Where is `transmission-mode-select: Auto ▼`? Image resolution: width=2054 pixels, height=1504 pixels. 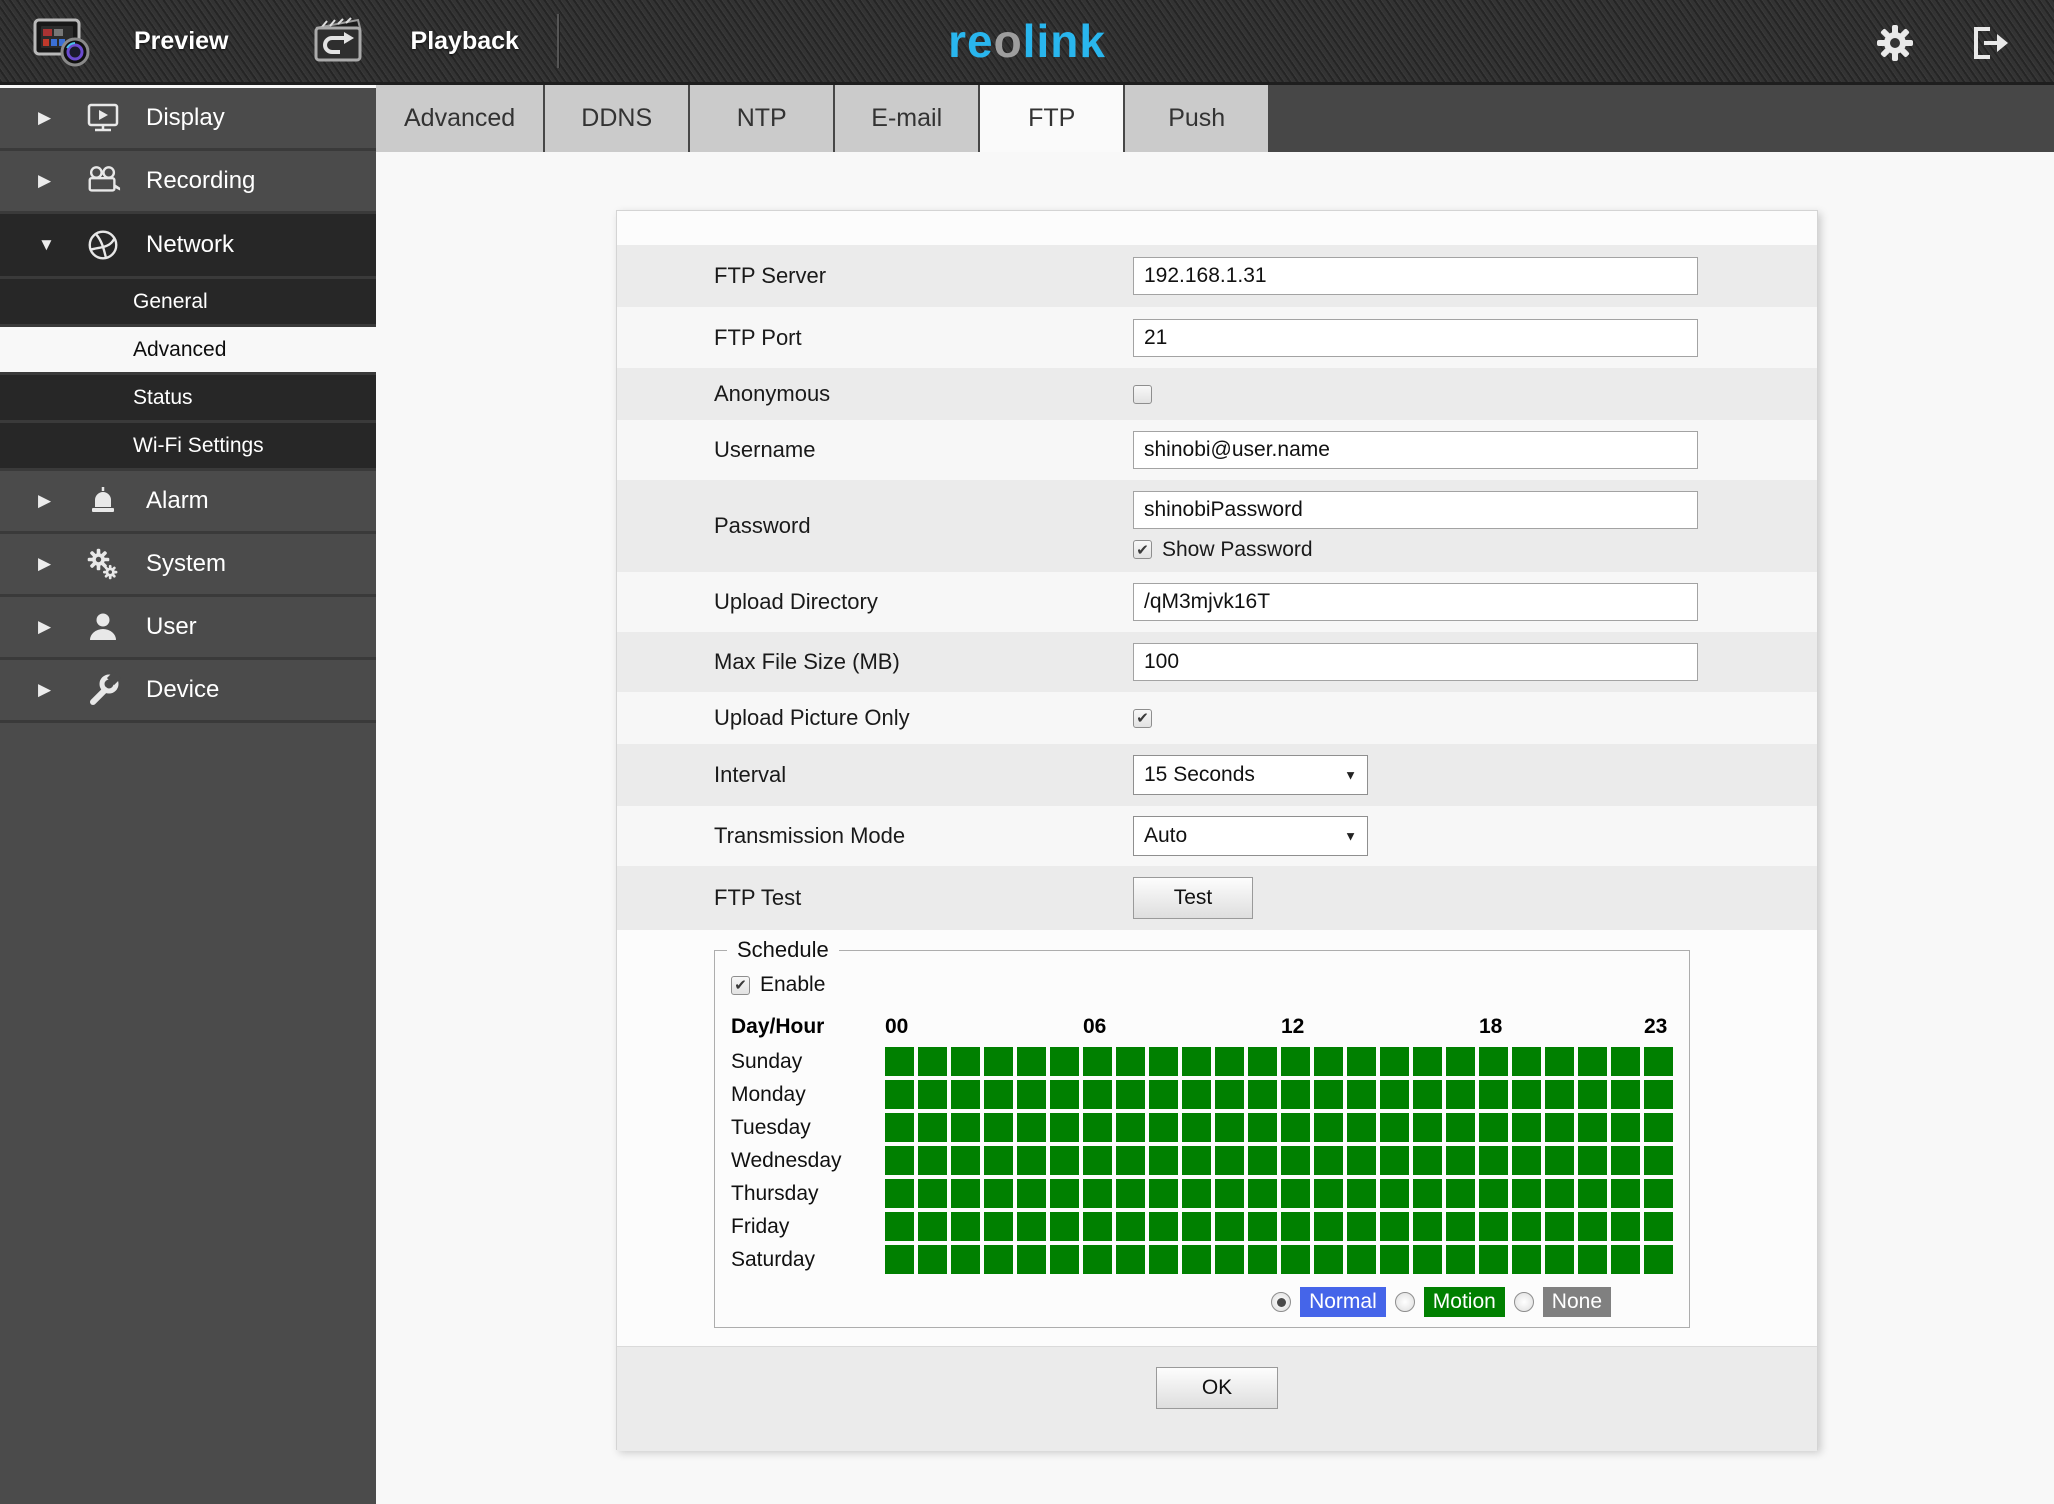 transmission-mode-select: Auto ▼ is located at coordinates (1250, 836).